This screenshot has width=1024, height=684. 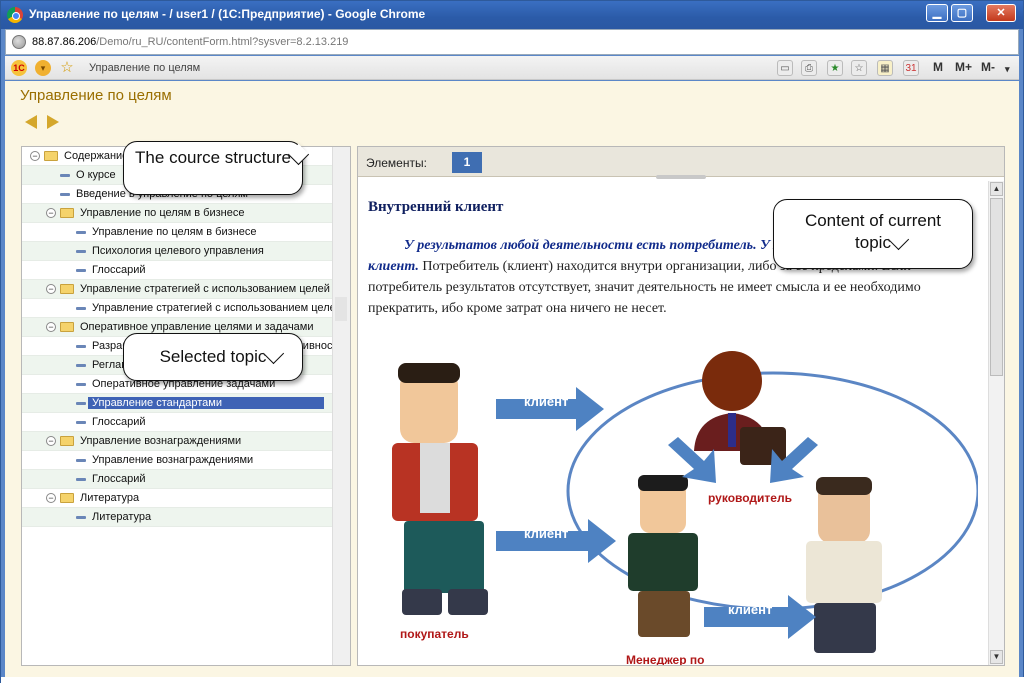 I want to click on callout-course-structure: The cource structure, so click(x=213, y=168).